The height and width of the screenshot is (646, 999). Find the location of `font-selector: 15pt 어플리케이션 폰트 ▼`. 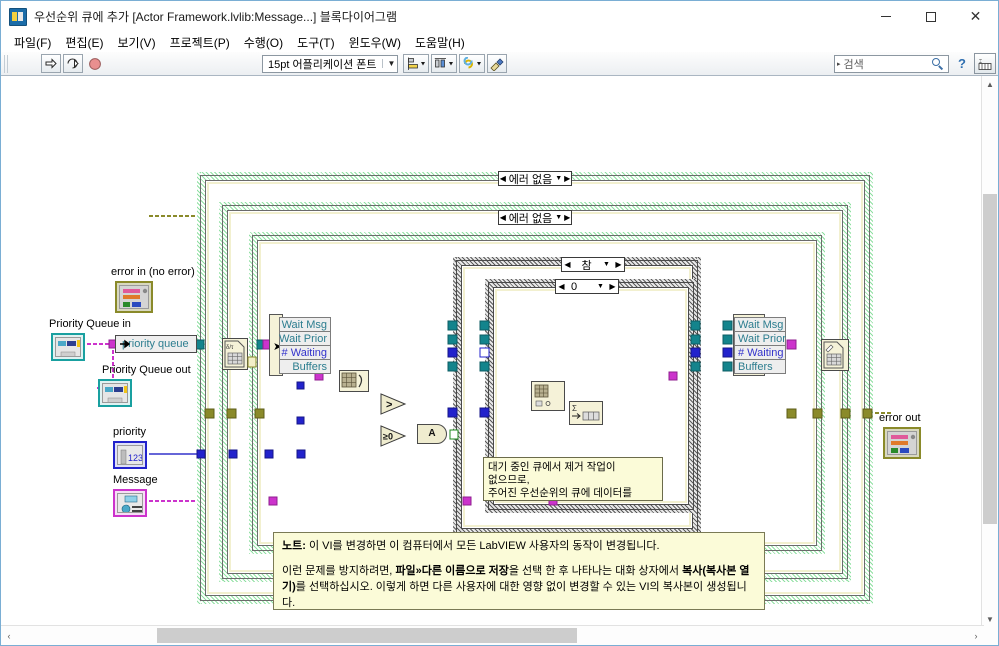

font-selector: 15pt 어플리케이션 폰트 ▼ is located at coordinates (330, 63).